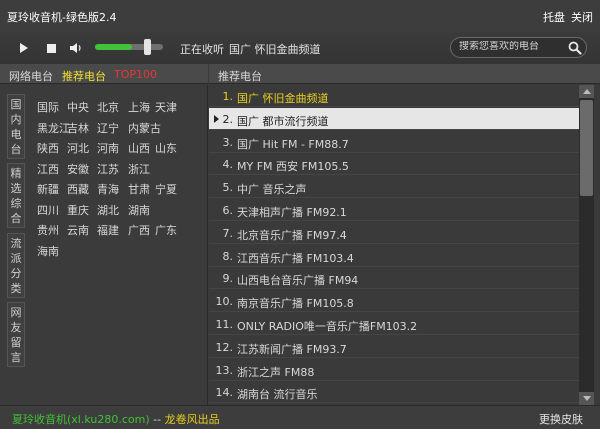 The width and height of the screenshot is (600, 429). I want to click on station-row: 11. ONLY RADIO唯一音乐广播FM103.2, so click(394, 324).